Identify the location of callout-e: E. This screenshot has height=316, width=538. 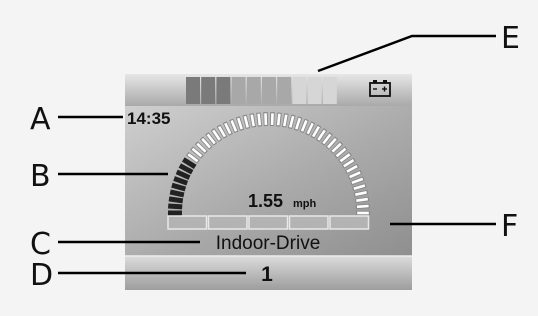
(510, 38).